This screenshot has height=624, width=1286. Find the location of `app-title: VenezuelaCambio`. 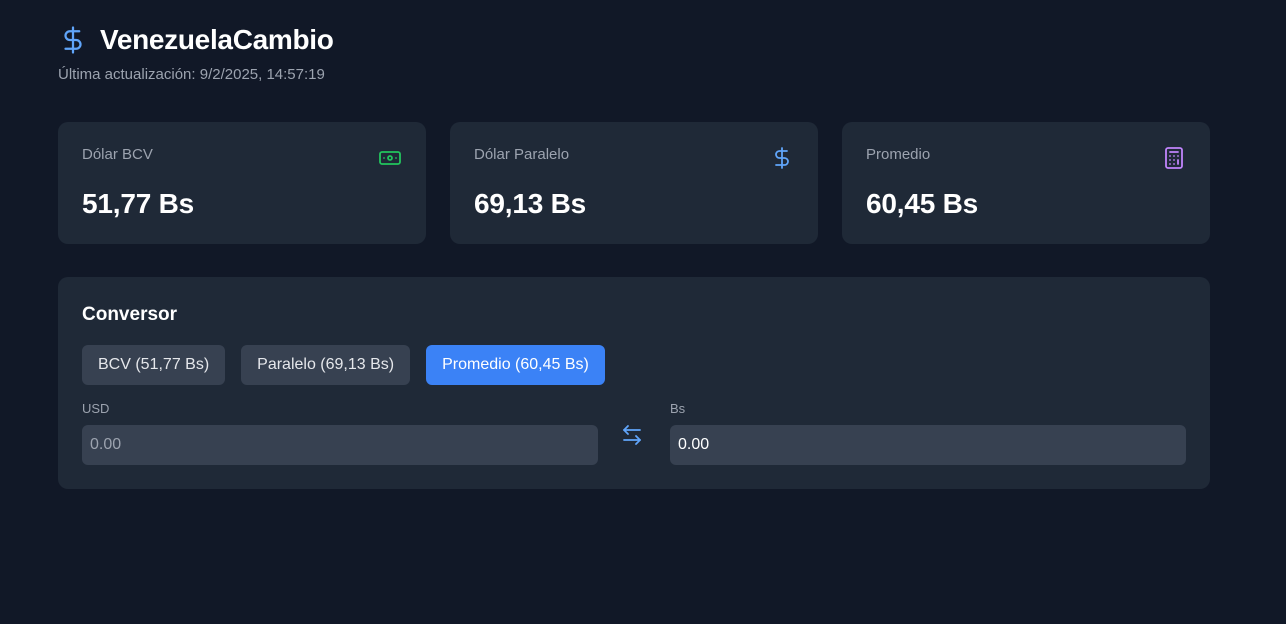

app-title: VenezuelaCambio is located at coordinates (217, 39).